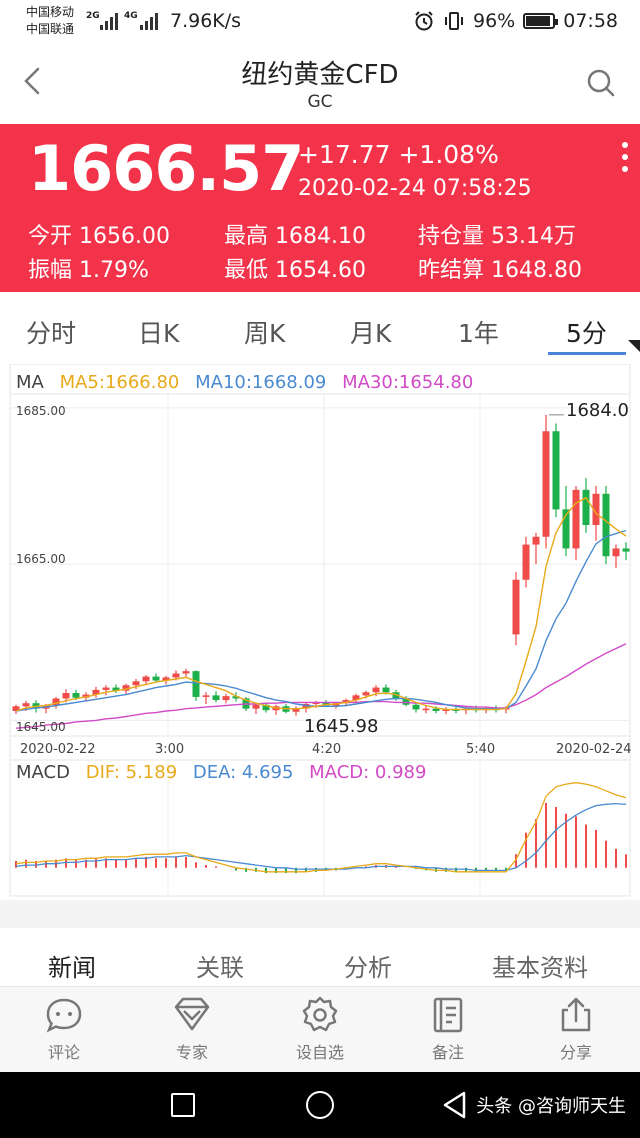 The image size is (640, 1138). I want to click on home-icon, so click(320, 1105).